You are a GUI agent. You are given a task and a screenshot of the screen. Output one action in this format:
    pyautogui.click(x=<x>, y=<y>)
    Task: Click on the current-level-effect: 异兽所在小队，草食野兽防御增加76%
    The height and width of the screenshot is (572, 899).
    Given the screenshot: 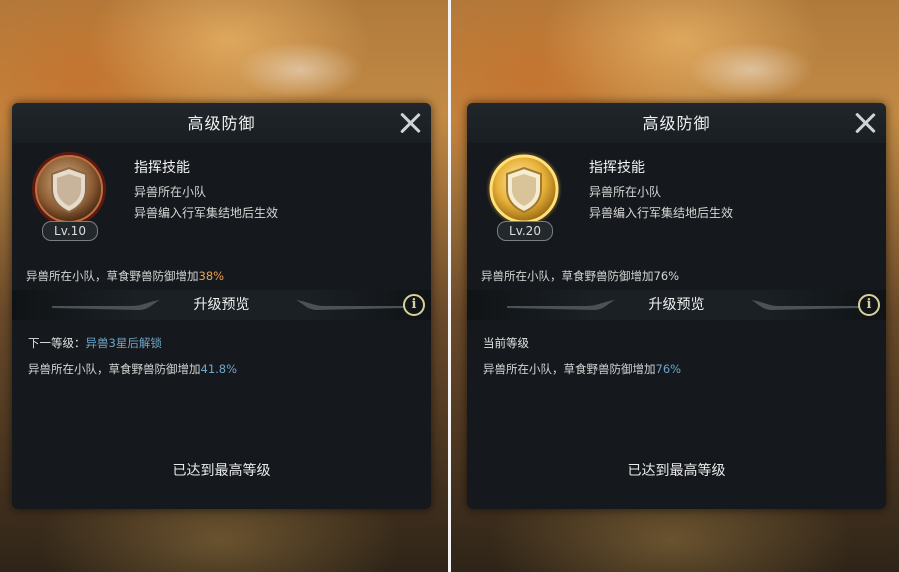 What is the action you would take?
    pyautogui.click(x=582, y=369)
    